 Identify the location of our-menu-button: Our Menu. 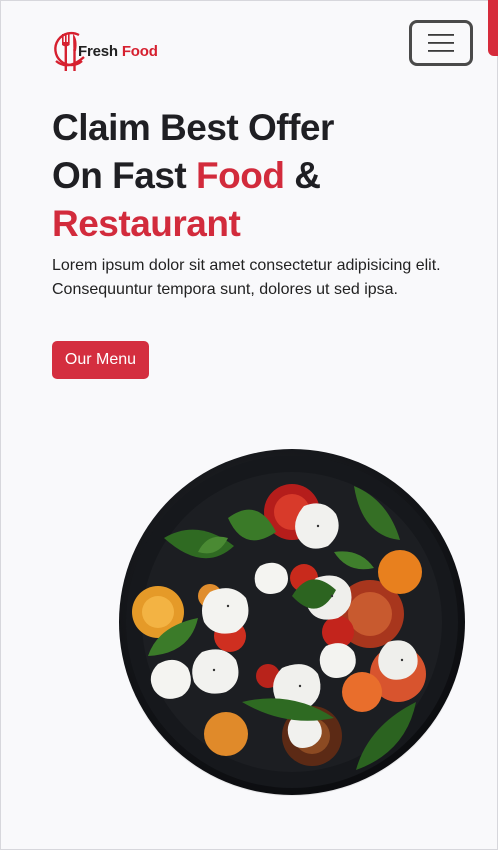
(100, 360).